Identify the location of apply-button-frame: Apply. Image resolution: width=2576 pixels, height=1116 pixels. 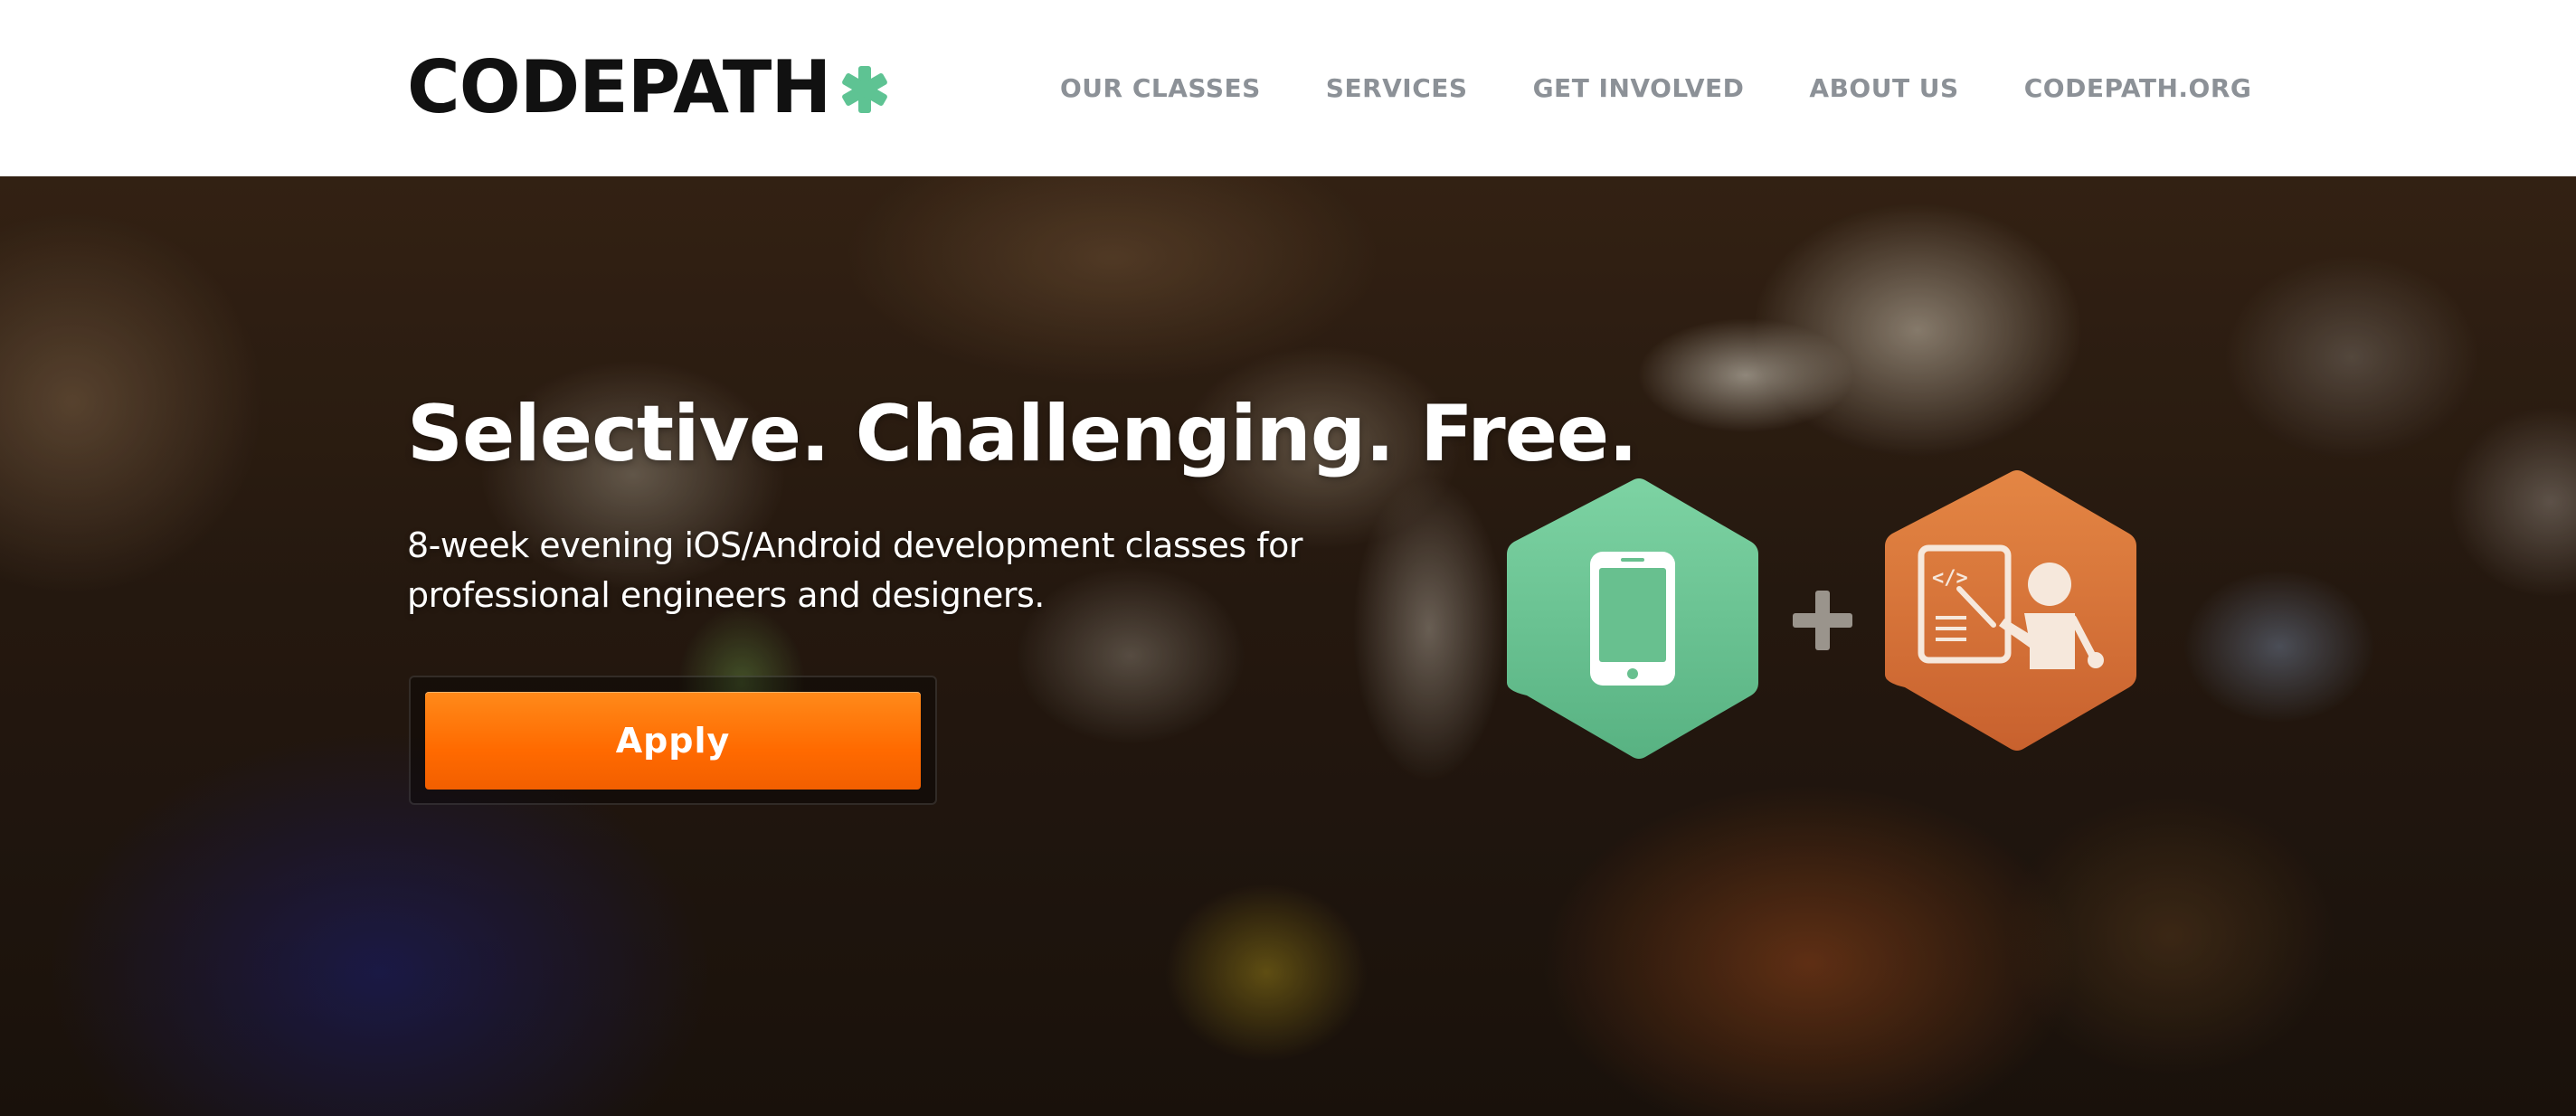
(673, 740).